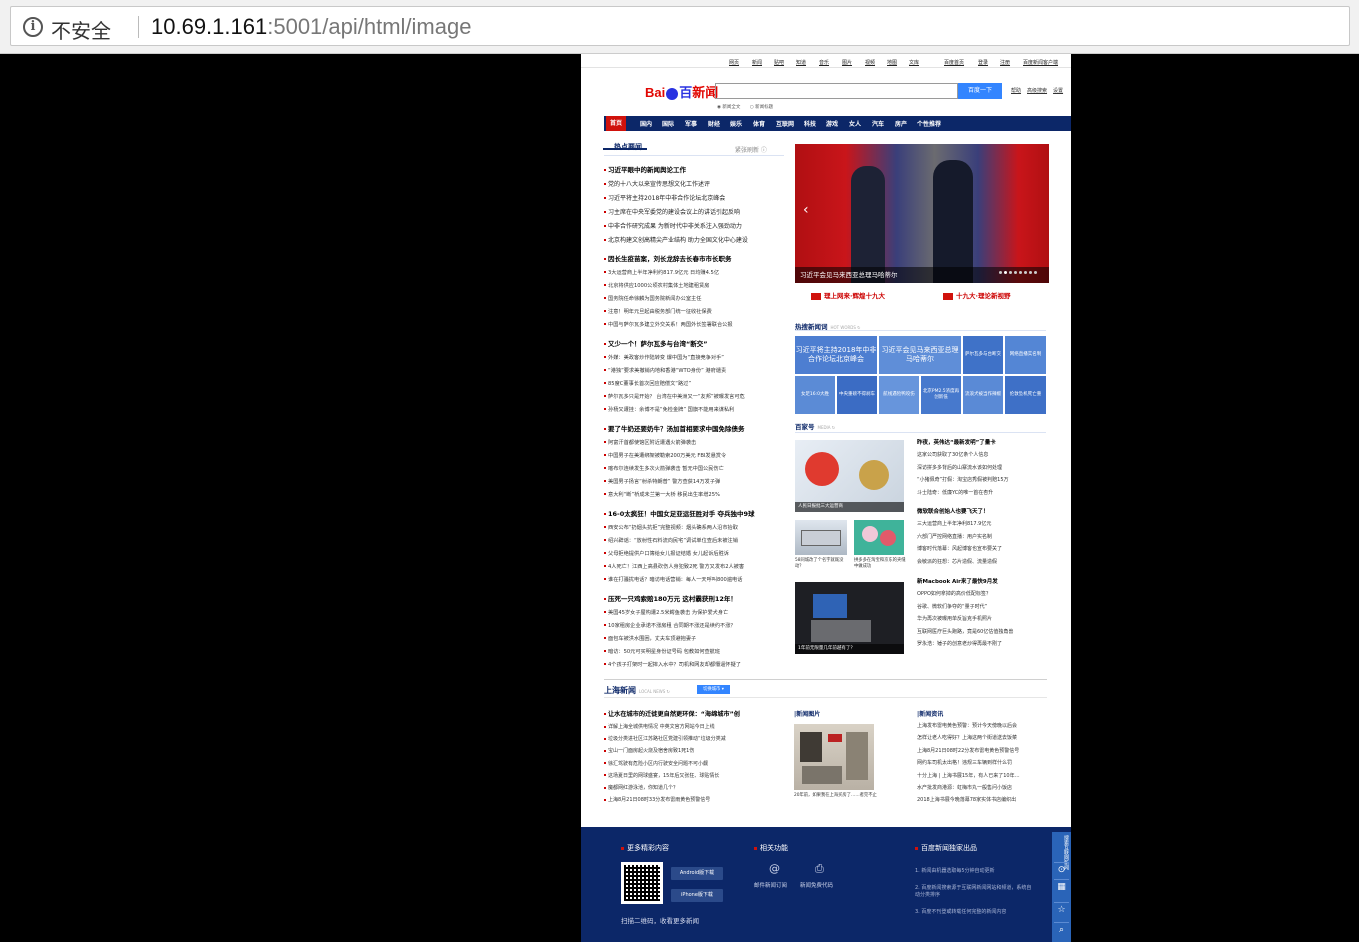  What do you see at coordinates (857, 395) in the screenshot?
I see `hotword-tile: 中央重磅不得刹车` at bounding box center [857, 395].